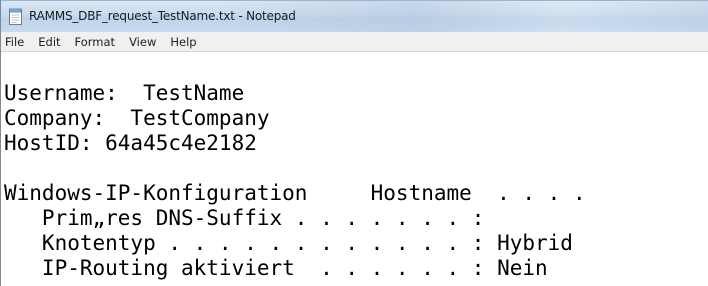 This screenshot has width=708, height=286. What do you see at coordinates (354, 42) in the screenshot?
I see `menu-bar: File Edit Format View Help` at bounding box center [354, 42].